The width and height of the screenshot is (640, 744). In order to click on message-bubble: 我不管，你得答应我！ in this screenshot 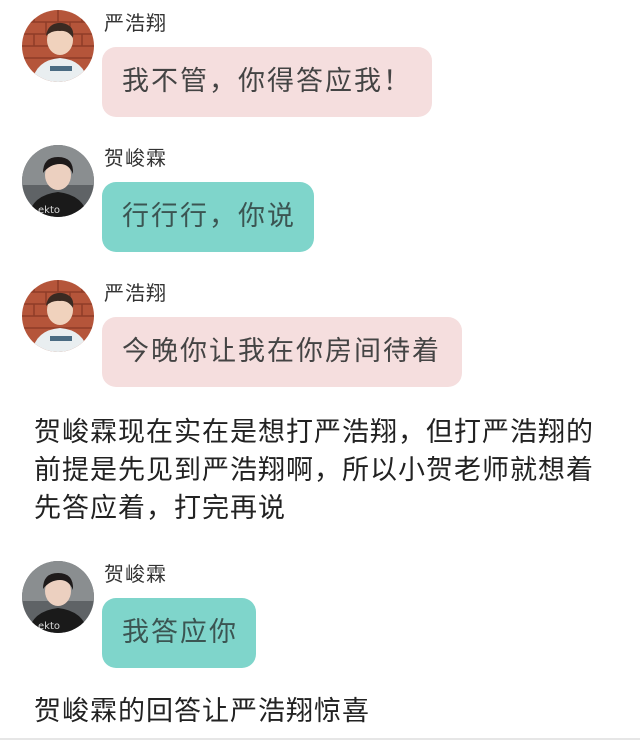, I will do `click(267, 82)`.